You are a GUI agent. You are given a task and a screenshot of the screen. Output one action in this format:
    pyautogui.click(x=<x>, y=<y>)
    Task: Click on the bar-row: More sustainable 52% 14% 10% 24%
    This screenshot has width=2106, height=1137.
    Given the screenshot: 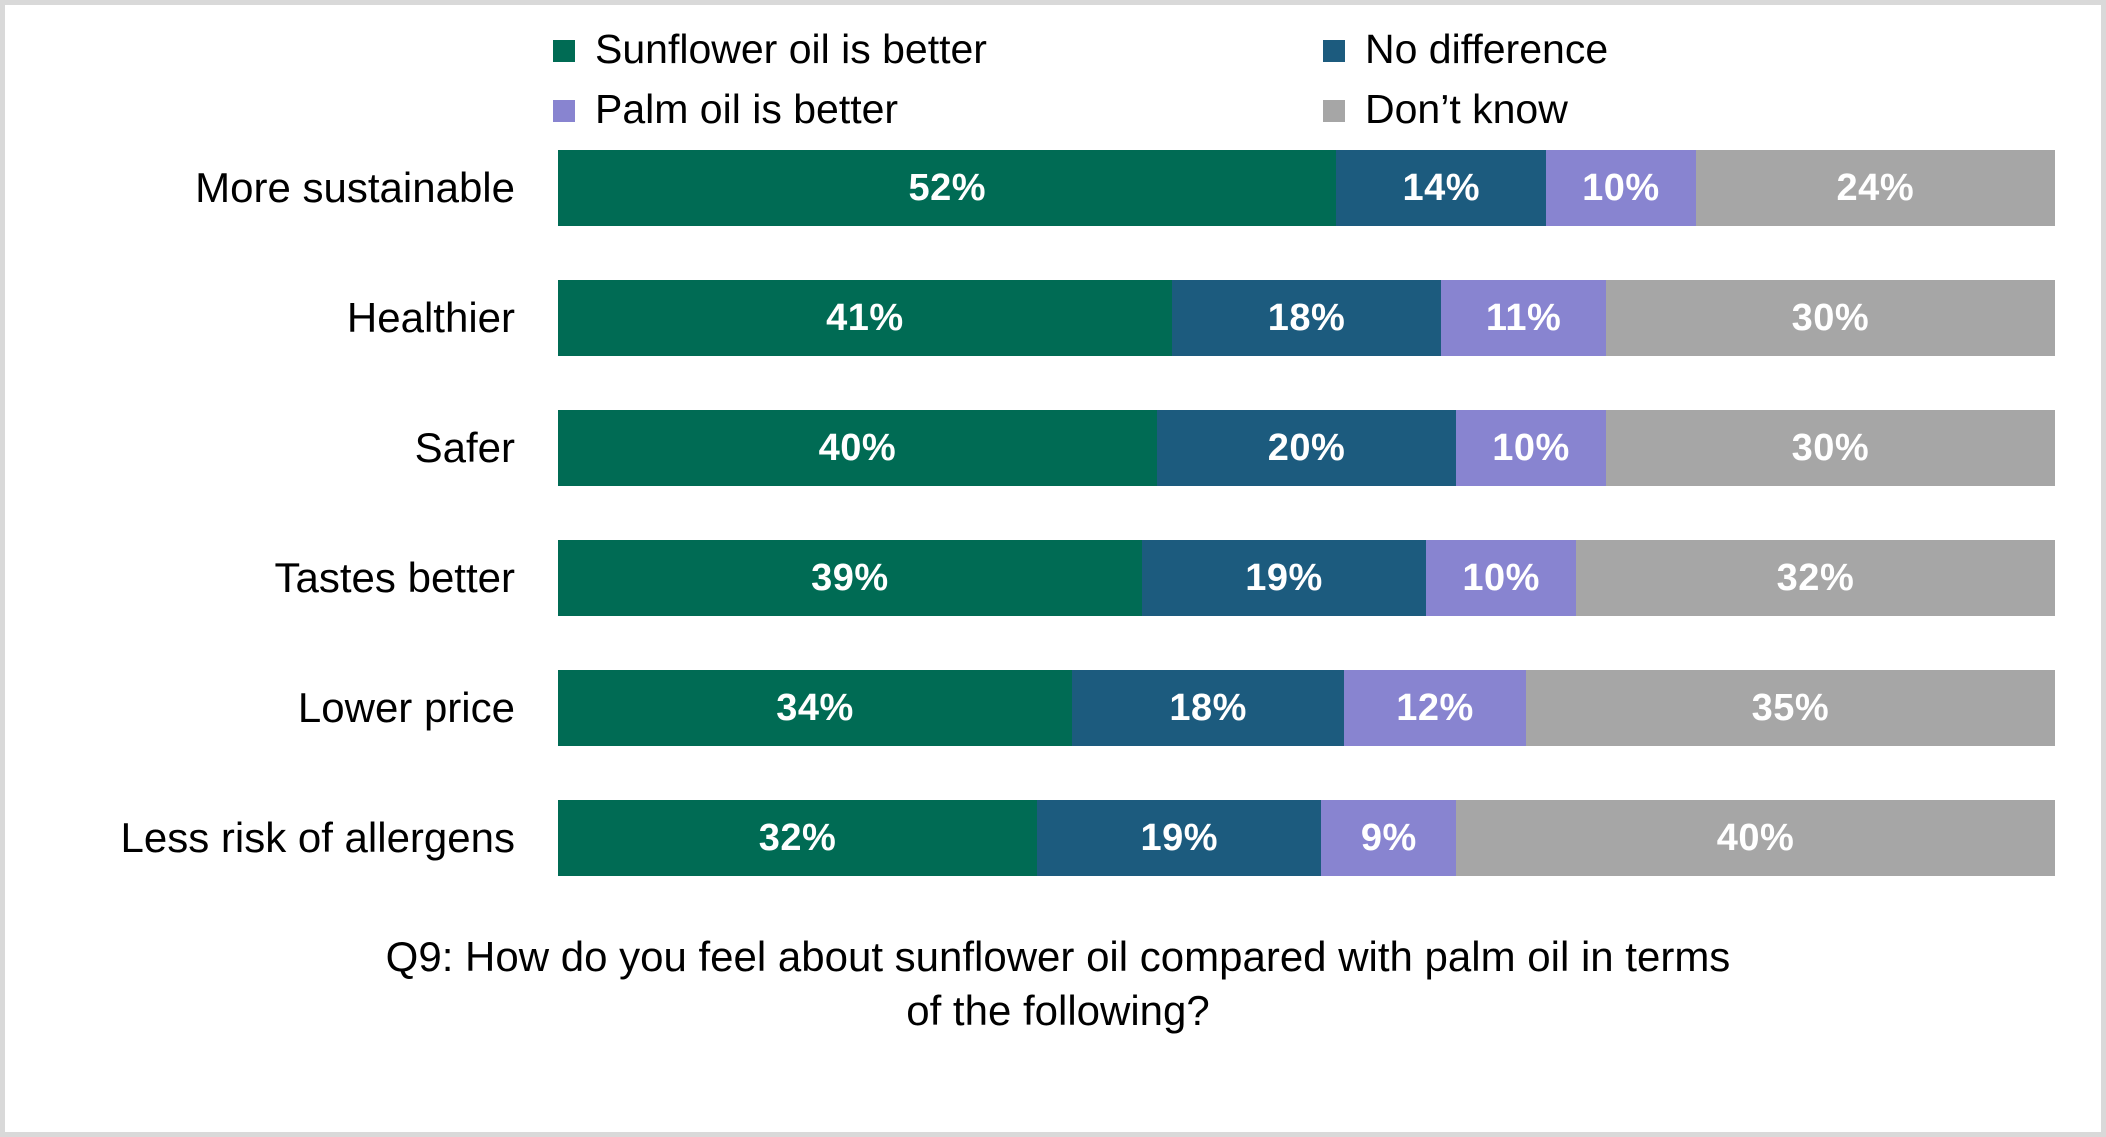 What is the action you would take?
    pyautogui.click(x=1053, y=215)
    